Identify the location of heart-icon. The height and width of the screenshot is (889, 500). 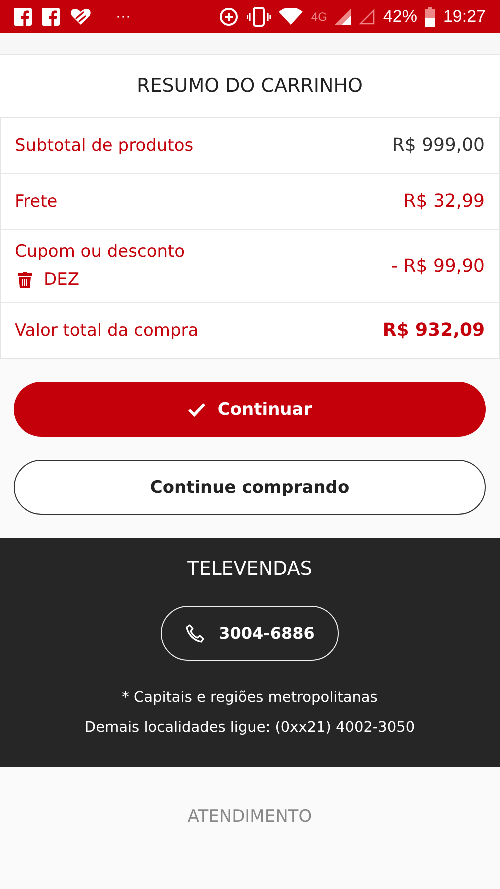
(81, 16).